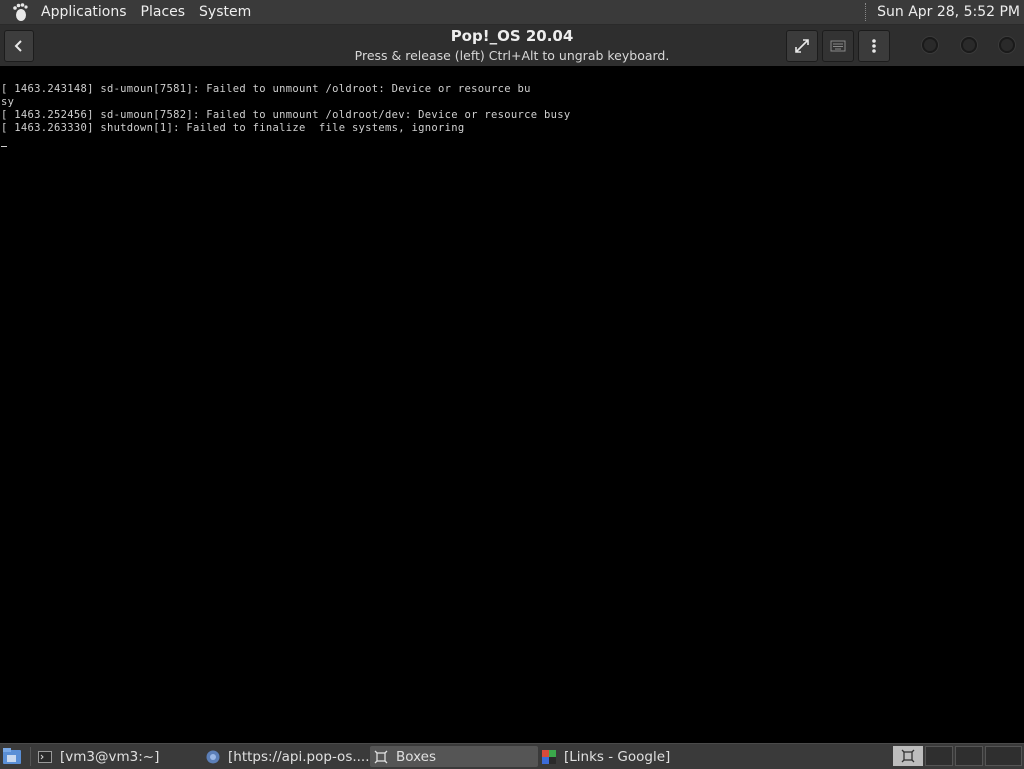  I want to click on show-desktop-button, so click(12, 756).